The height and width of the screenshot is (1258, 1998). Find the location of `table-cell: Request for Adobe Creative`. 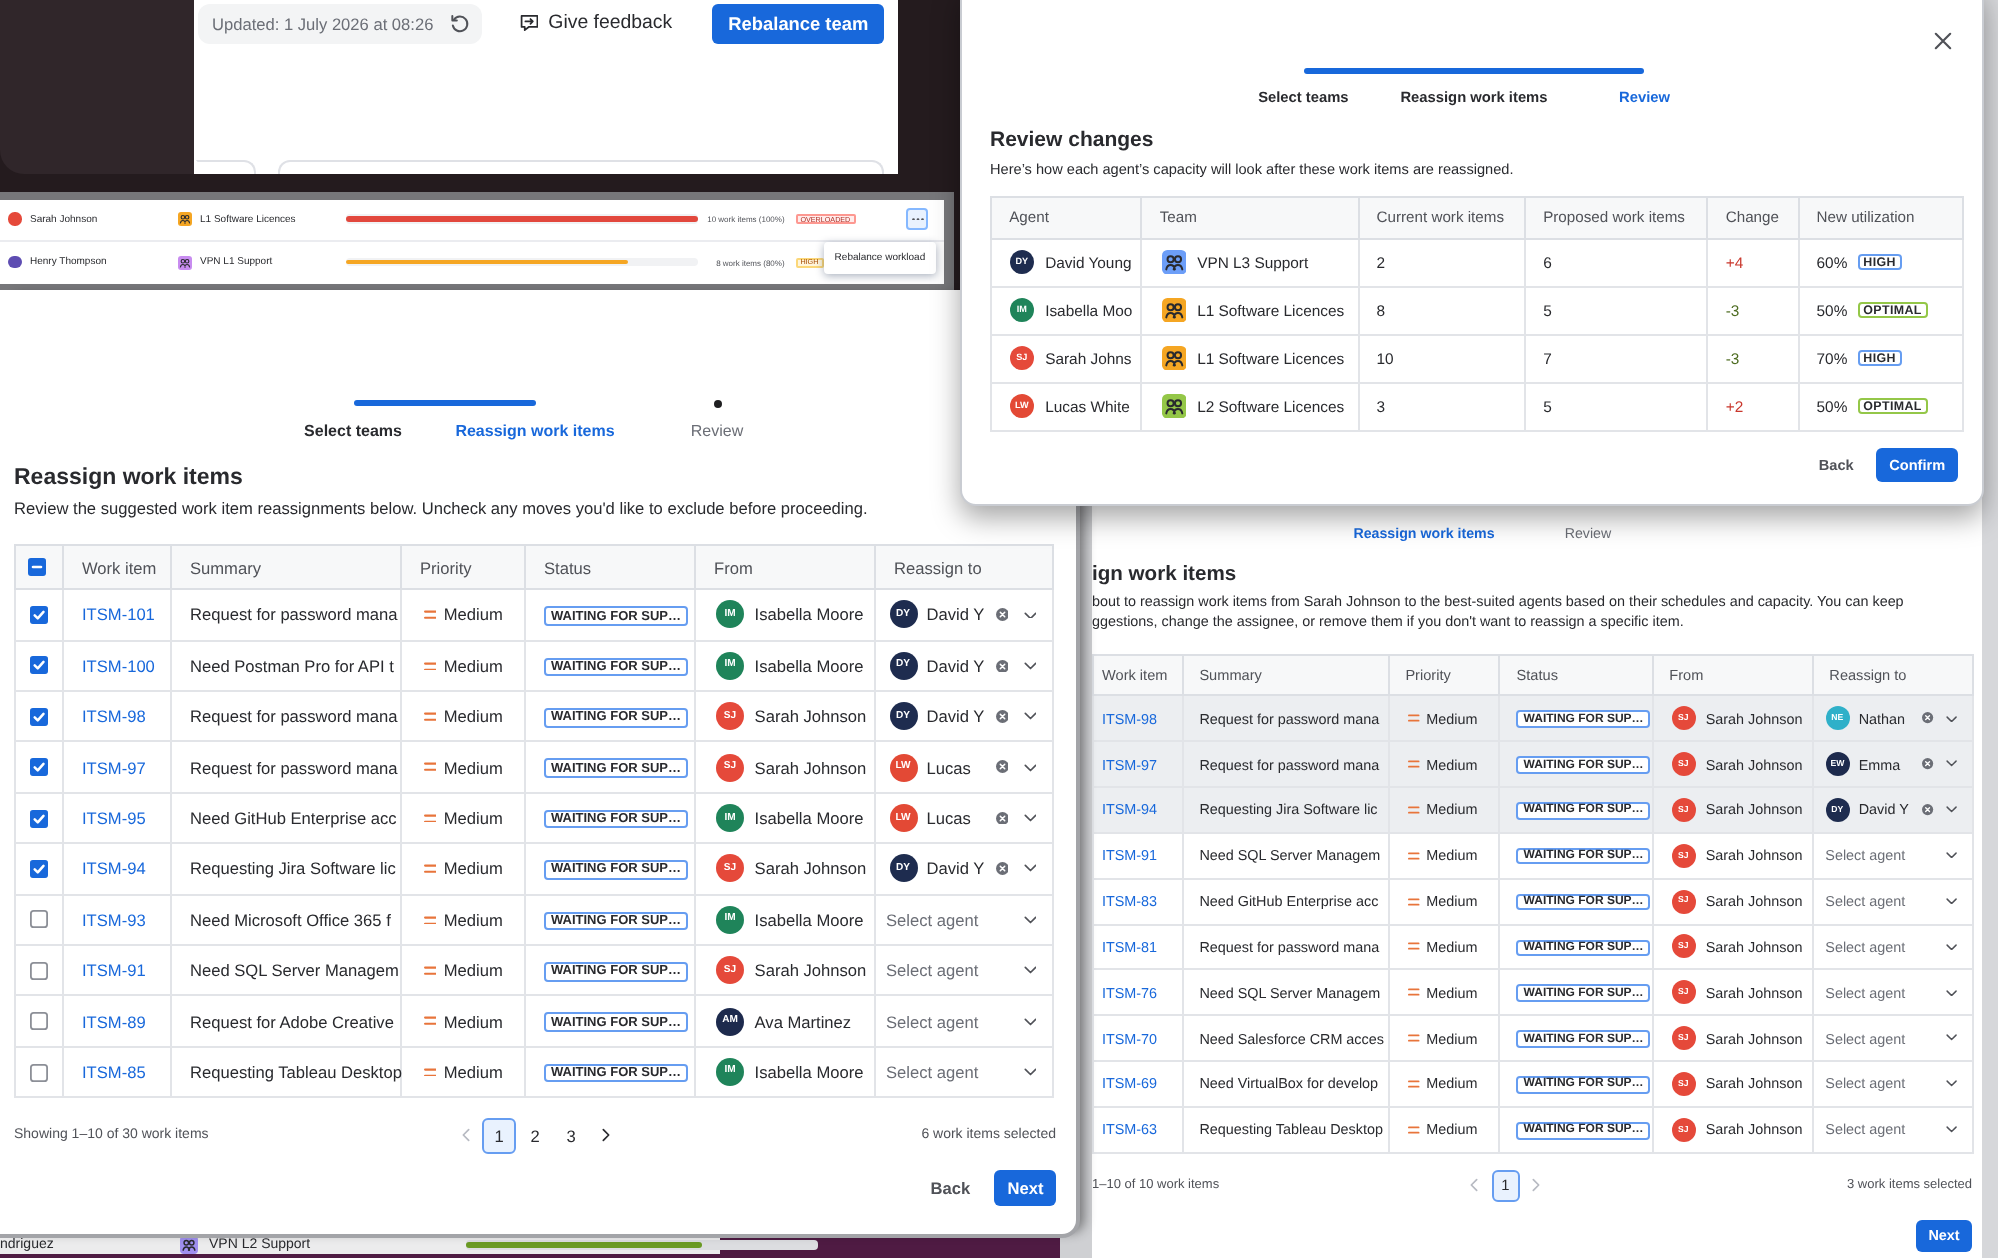

table-cell: Request for Adobe Creative is located at coordinates (286, 1021).